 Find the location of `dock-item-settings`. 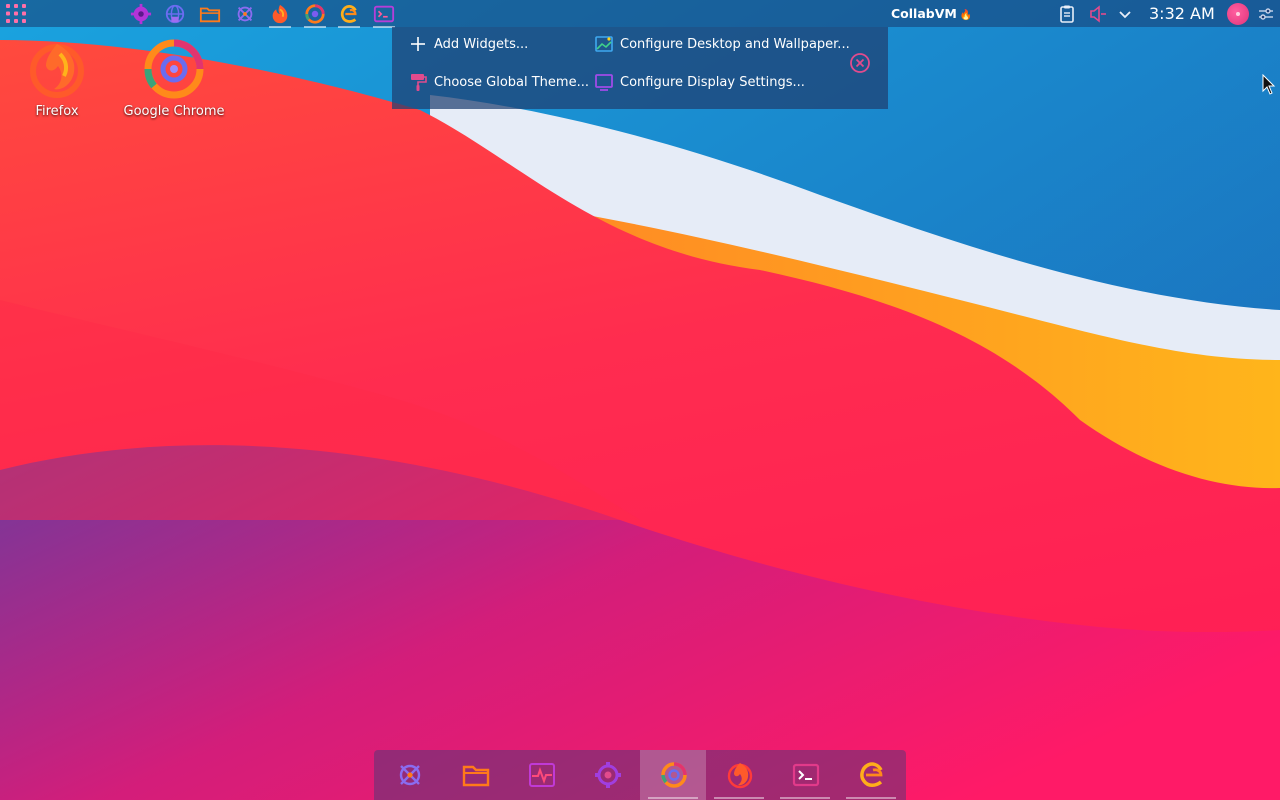

dock-item-settings is located at coordinates (607, 775).